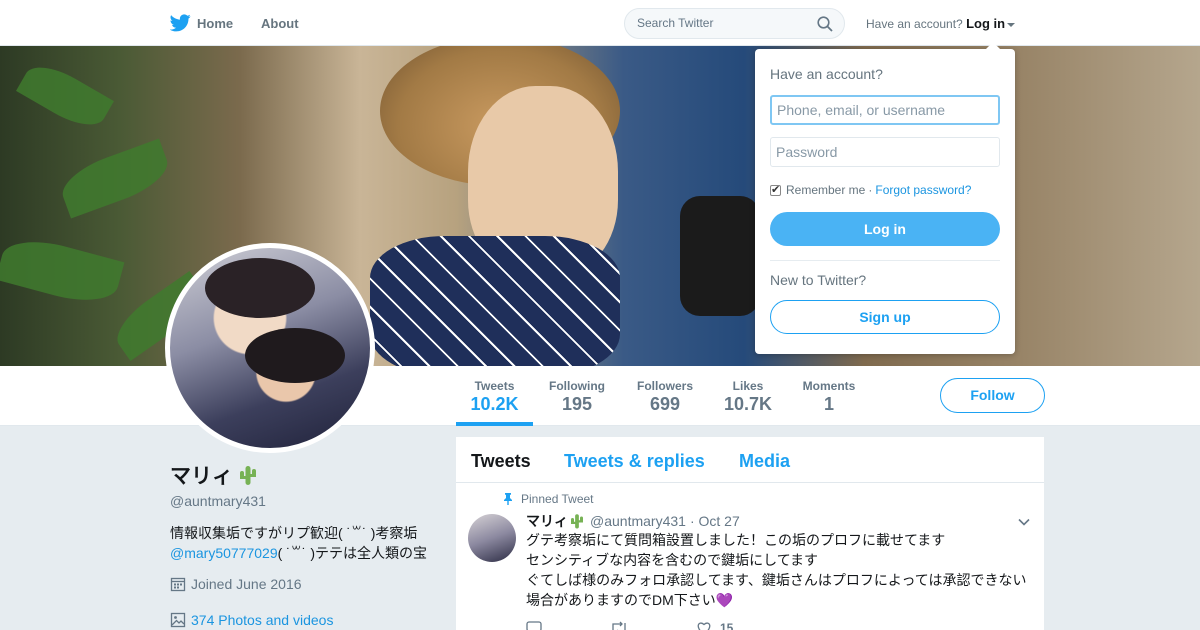  Describe the element at coordinates (748, 386) in the screenshot. I see `stat-label: Likes` at that location.